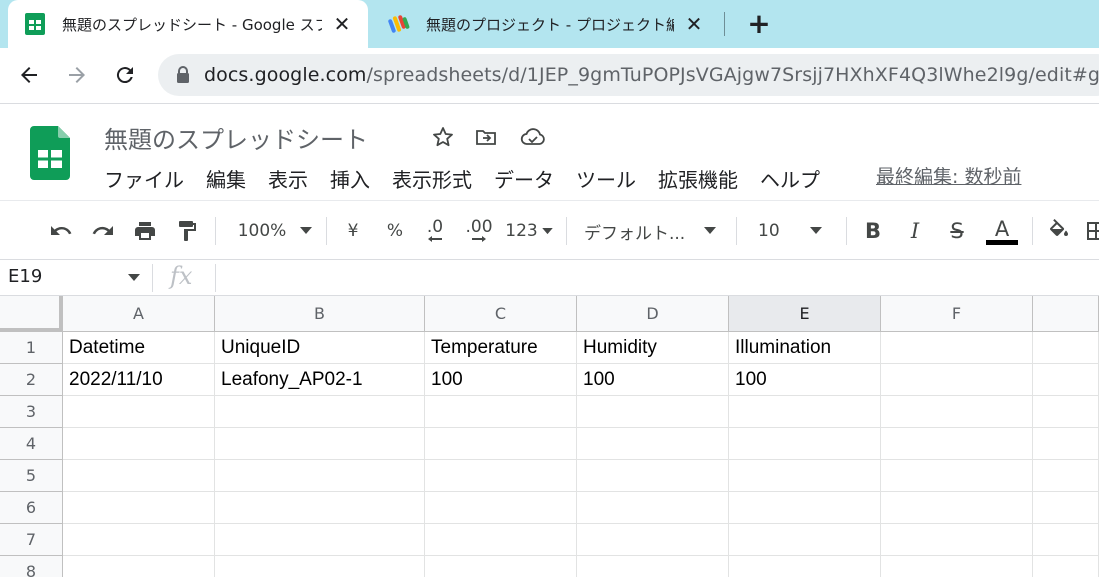 This screenshot has width=1099, height=577. I want to click on cell-f5, so click(957, 476).